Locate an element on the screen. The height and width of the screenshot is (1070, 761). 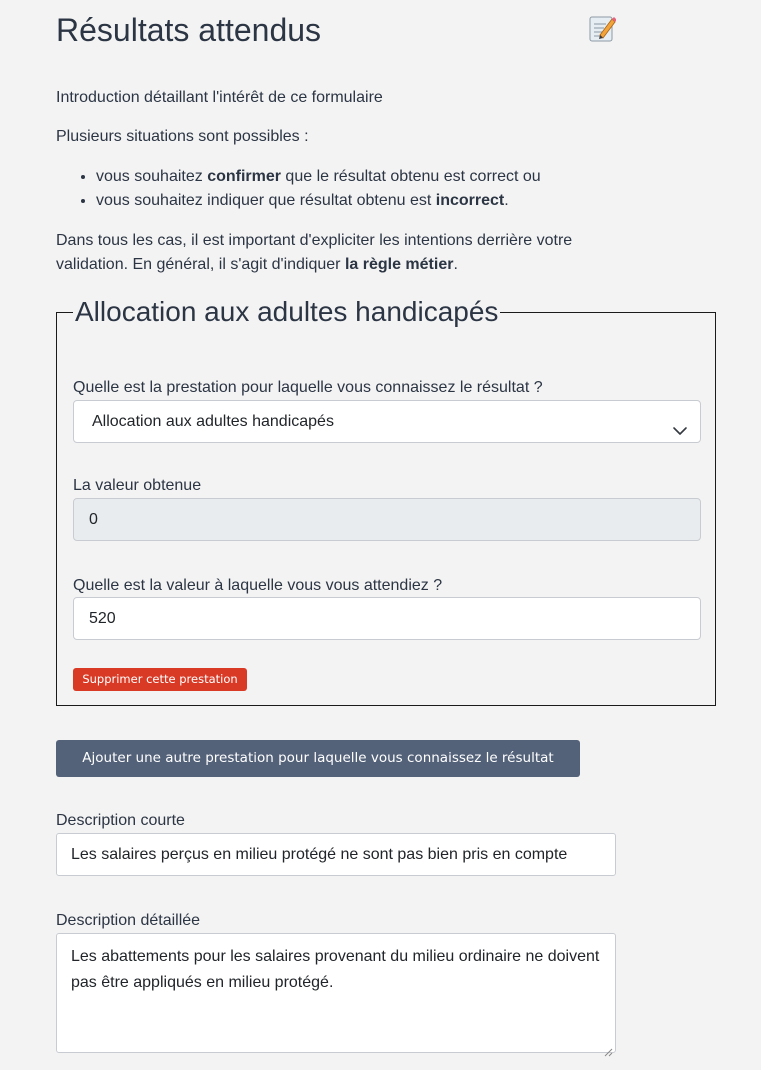
obtained-value-label: La valeur obtenue is located at coordinates (137, 485).